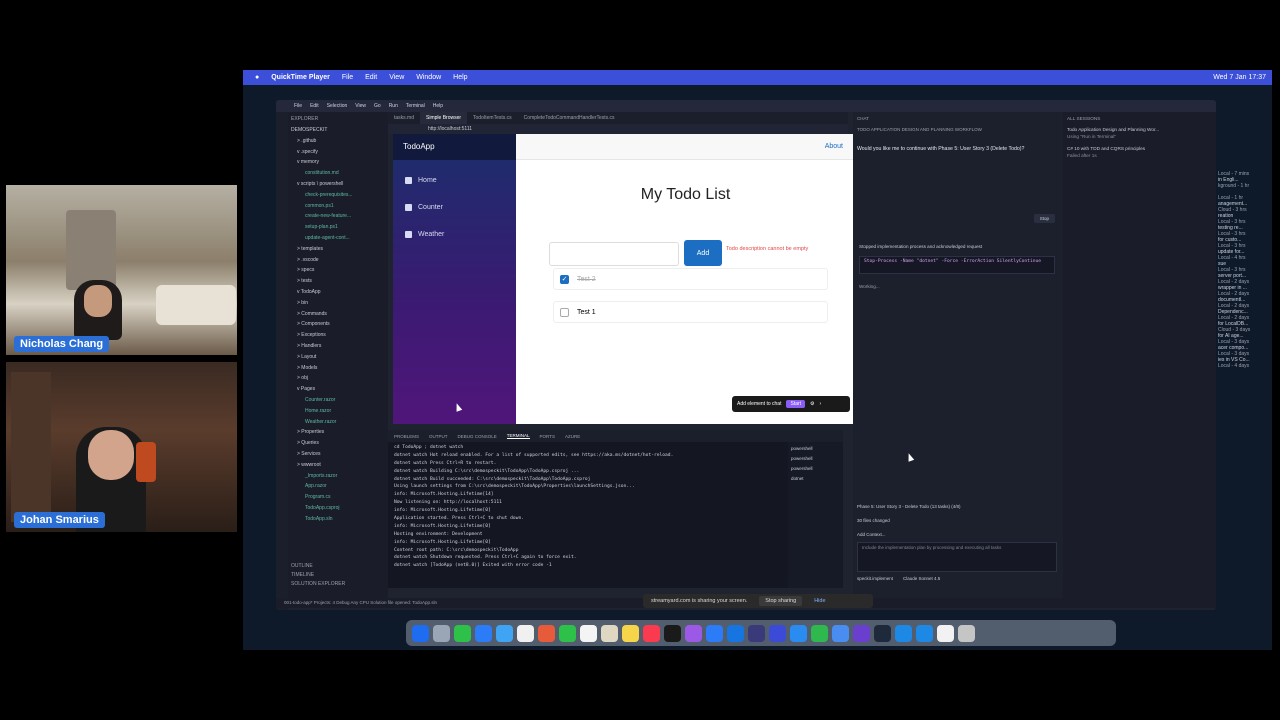  What do you see at coordinates (338, 141) in the screenshot?
I see `tree-folder: > .github` at bounding box center [338, 141].